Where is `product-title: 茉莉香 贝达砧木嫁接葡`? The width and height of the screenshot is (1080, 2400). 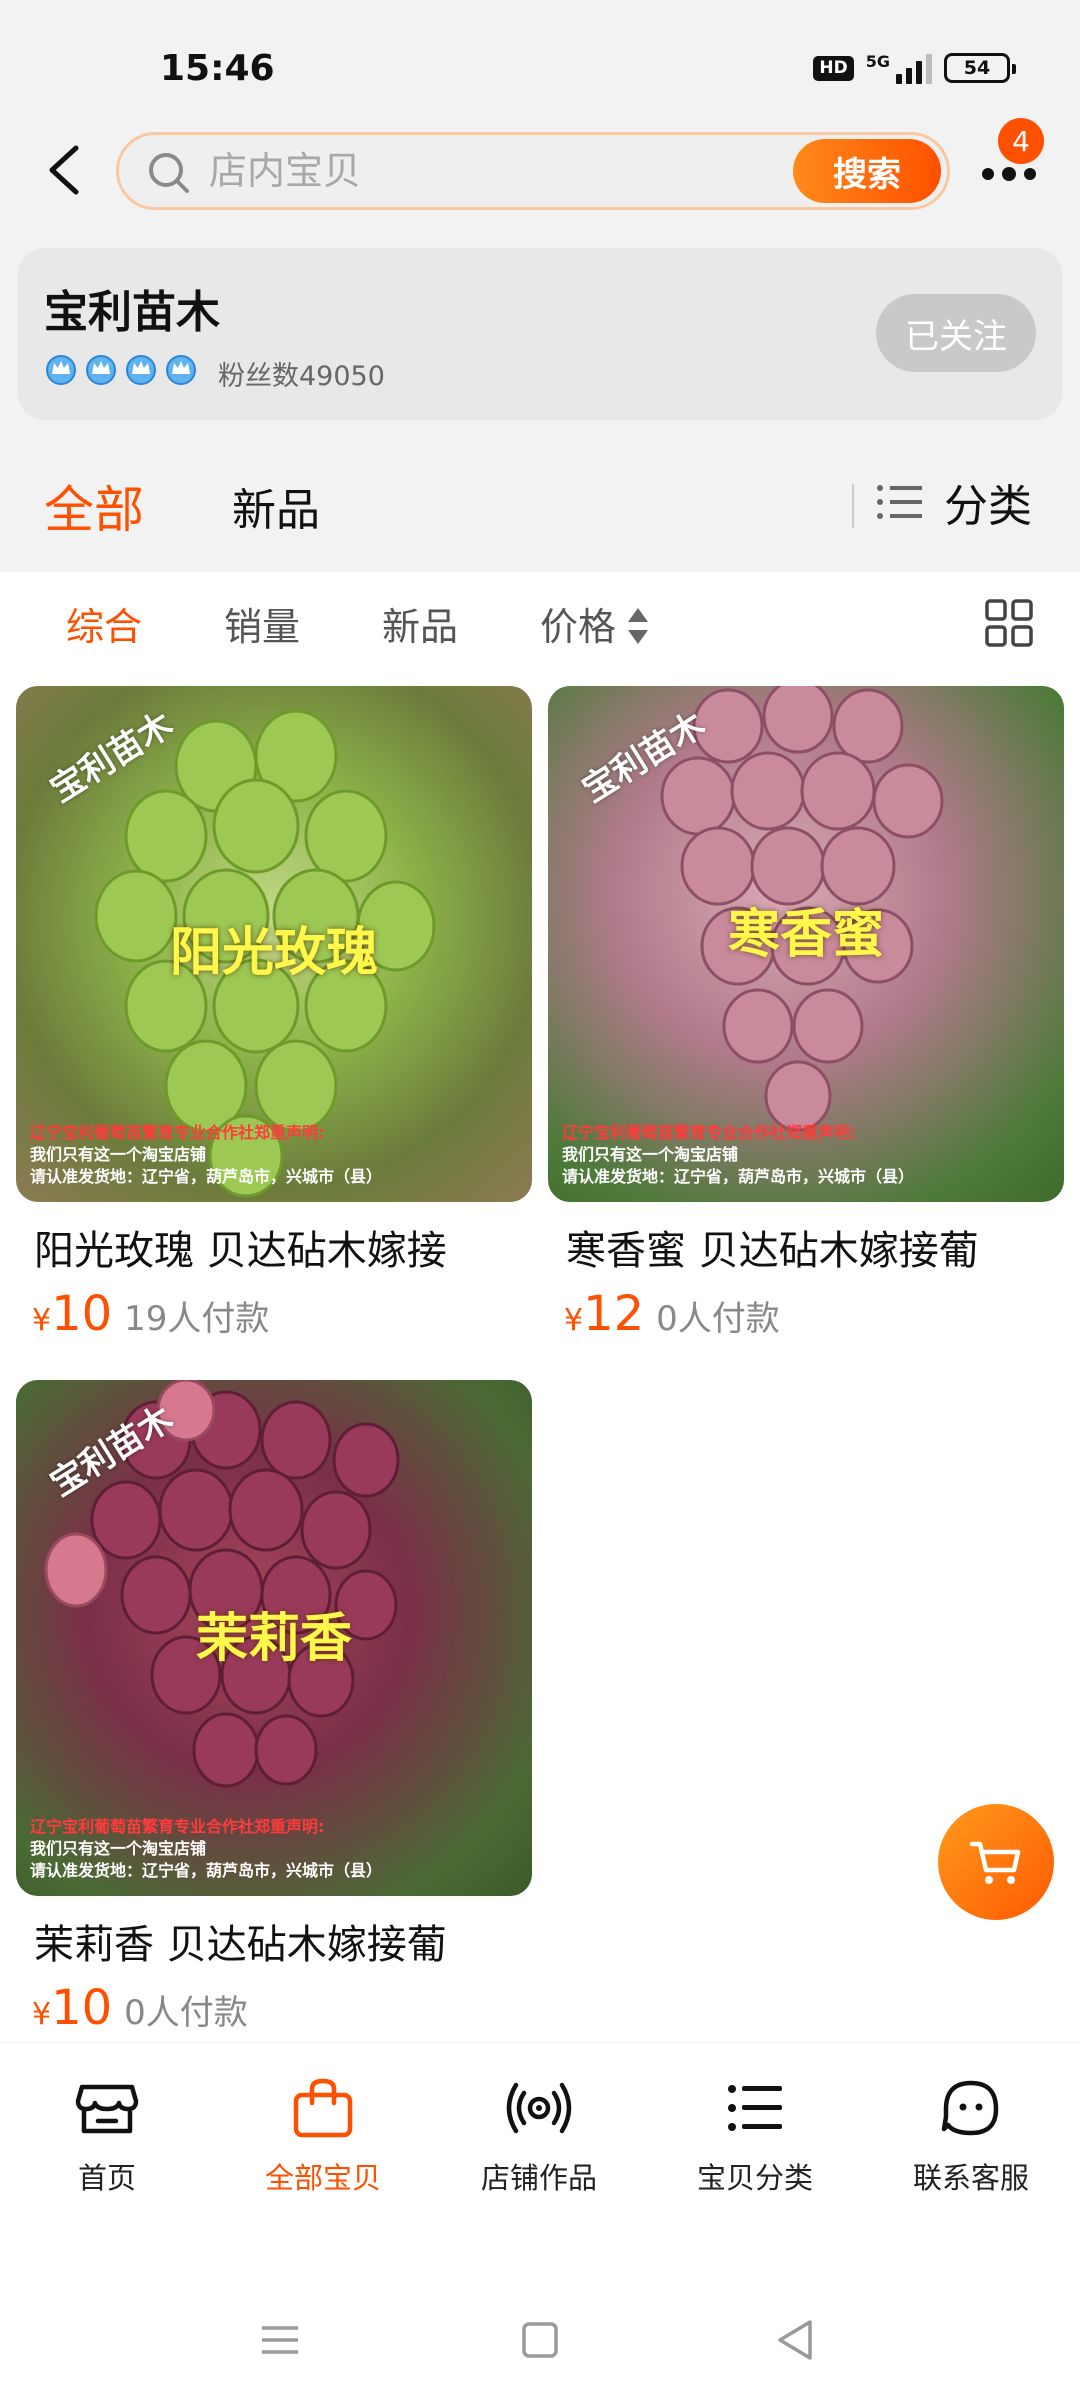 product-title: 茉莉香 贝达砧木嫁接葡 is located at coordinates (274, 1941).